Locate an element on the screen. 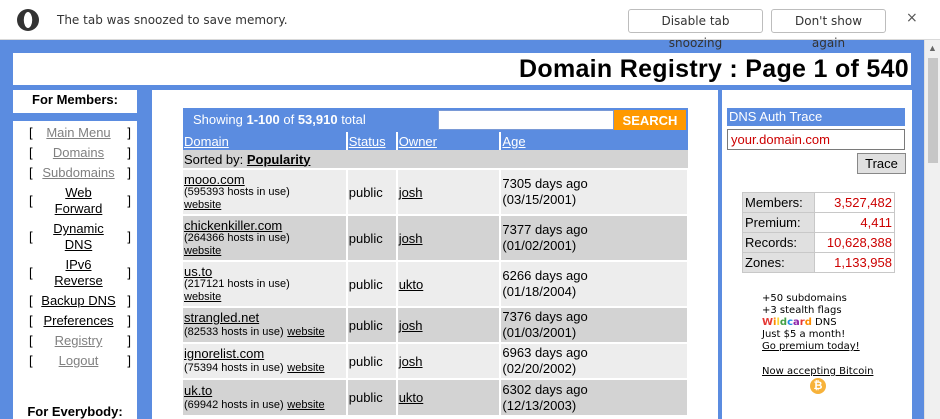 This screenshot has width=940, height=419. close-icon: × is located at coordinates (912, 18).